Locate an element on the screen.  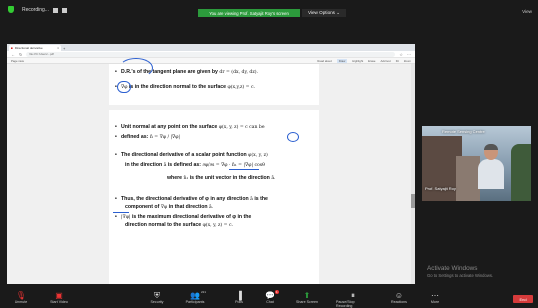
bullet-math: dr = (dx, dy, dz). is located at coordinates (238, 72).